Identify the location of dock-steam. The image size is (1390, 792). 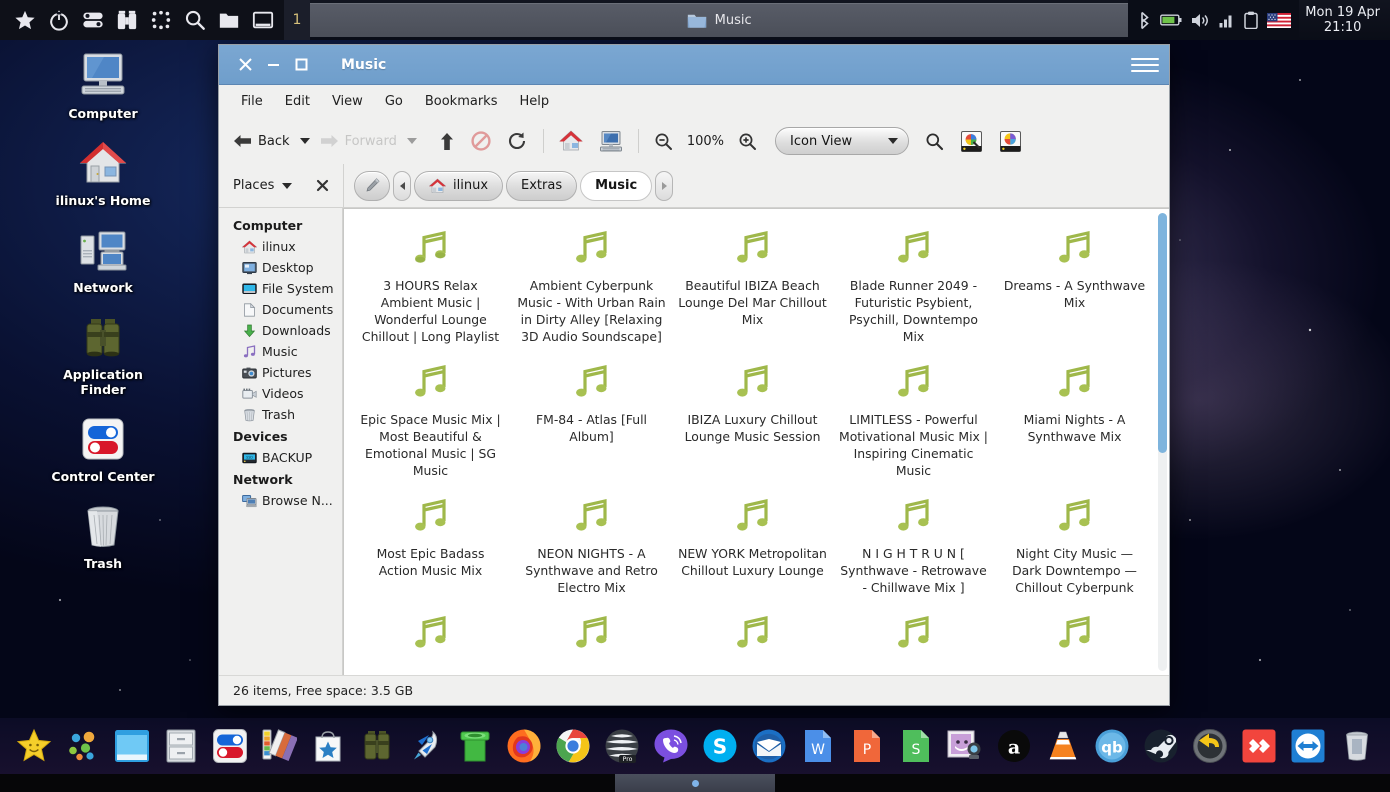
(1161, 746).